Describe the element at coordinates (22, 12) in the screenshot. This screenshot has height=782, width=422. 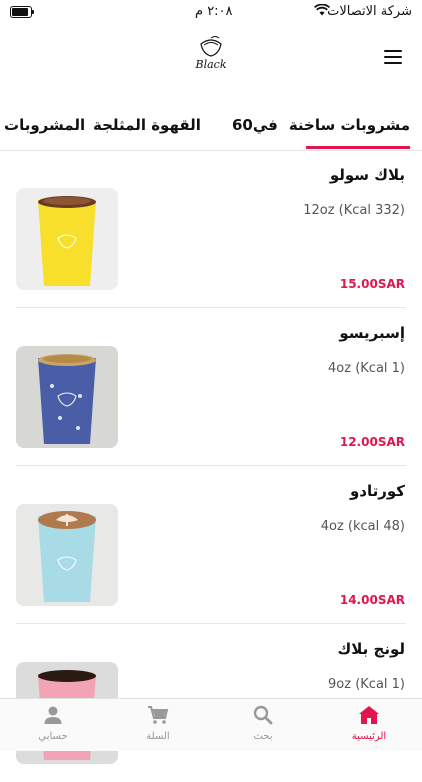
I see `battery-icon` at that location.